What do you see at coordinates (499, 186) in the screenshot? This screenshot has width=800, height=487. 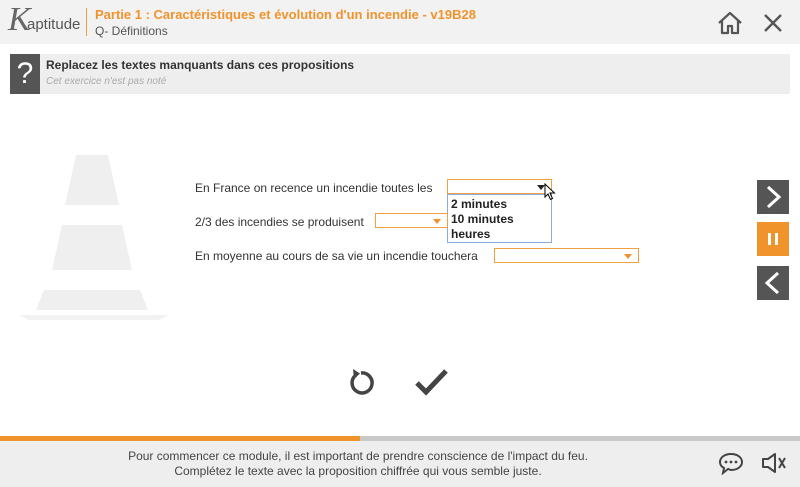 I see `sentence-1-select` at bounding box center [499, 186].